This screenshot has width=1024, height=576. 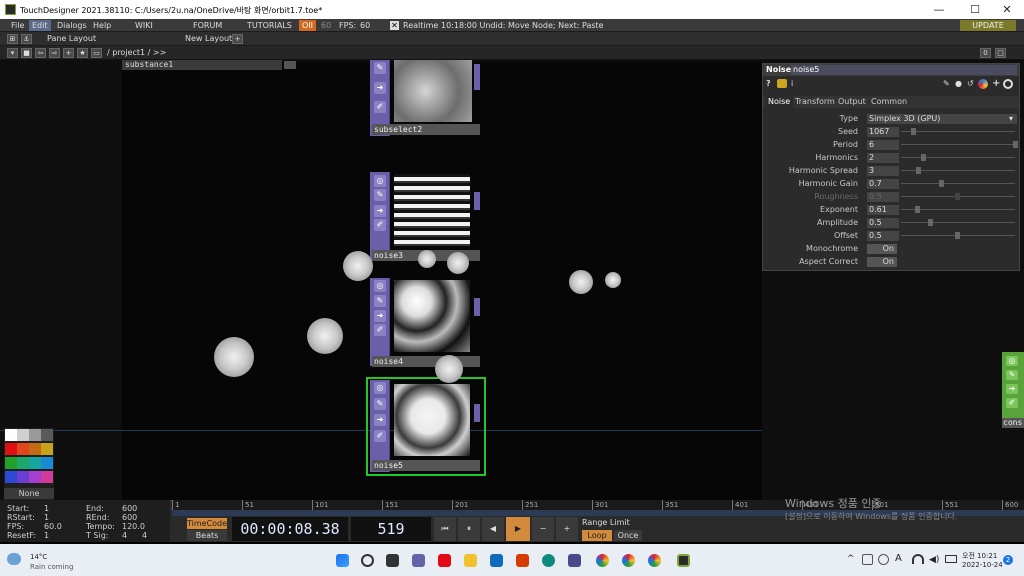 What do you see at coordinates (883, 171) in the screenshot?
I see `harmonic-spread-field: 3` at bounding box center [883, 171].